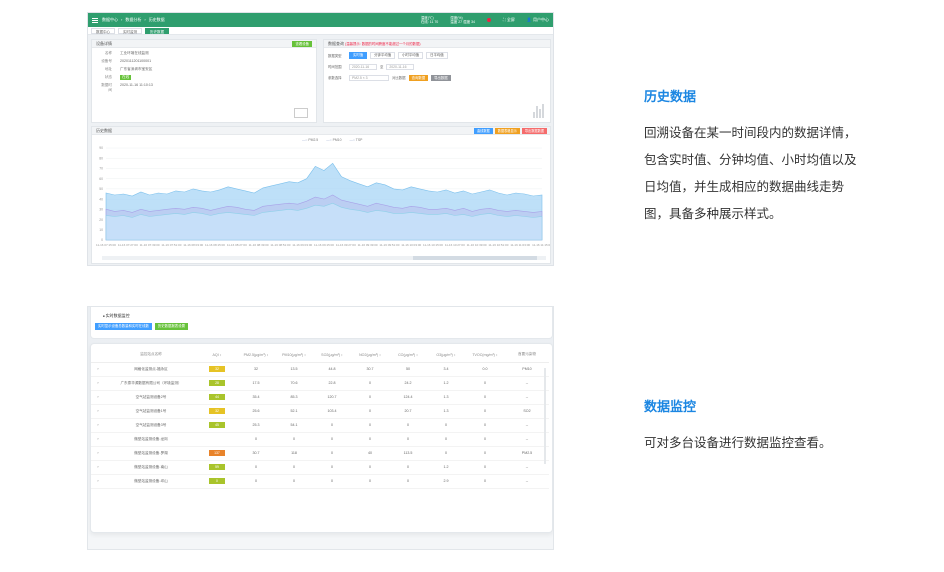  Describe the element at coordinates (498, 245) in the screenshot. I see `x-tick-label: 11-16 10:51:00` at that location.